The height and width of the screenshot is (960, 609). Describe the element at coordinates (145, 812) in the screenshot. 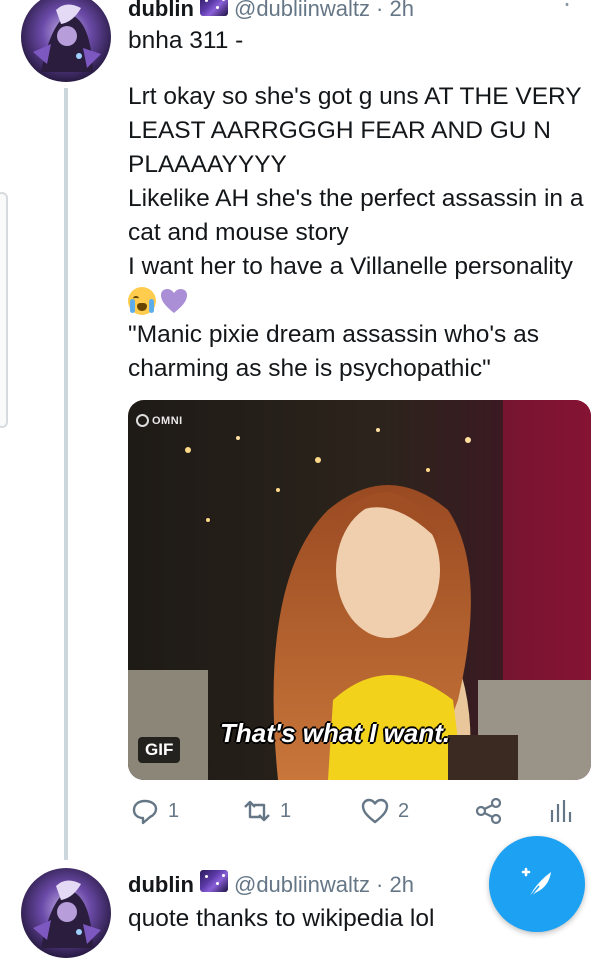

I see `reply-icon` at that location.